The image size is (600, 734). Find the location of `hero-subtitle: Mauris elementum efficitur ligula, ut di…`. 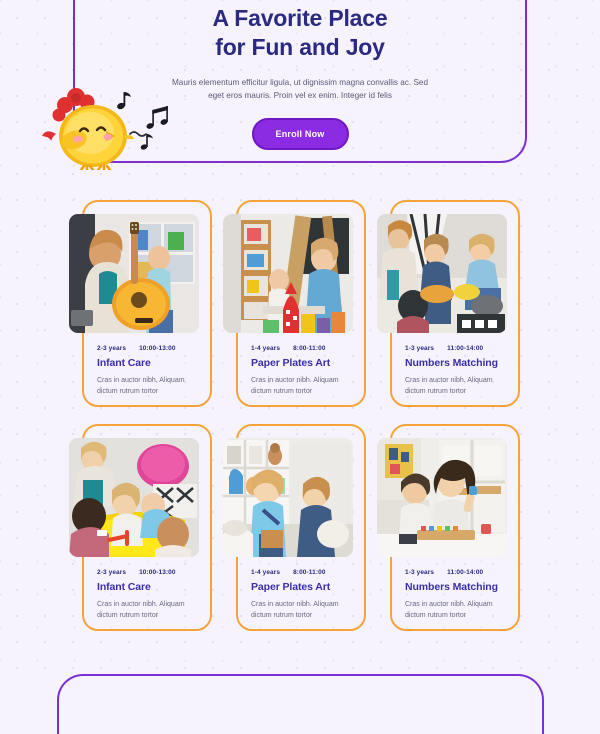

hero-subtitle: Mauris elementum efficitur ligula, ut di… is located at coordinates (300, 89).